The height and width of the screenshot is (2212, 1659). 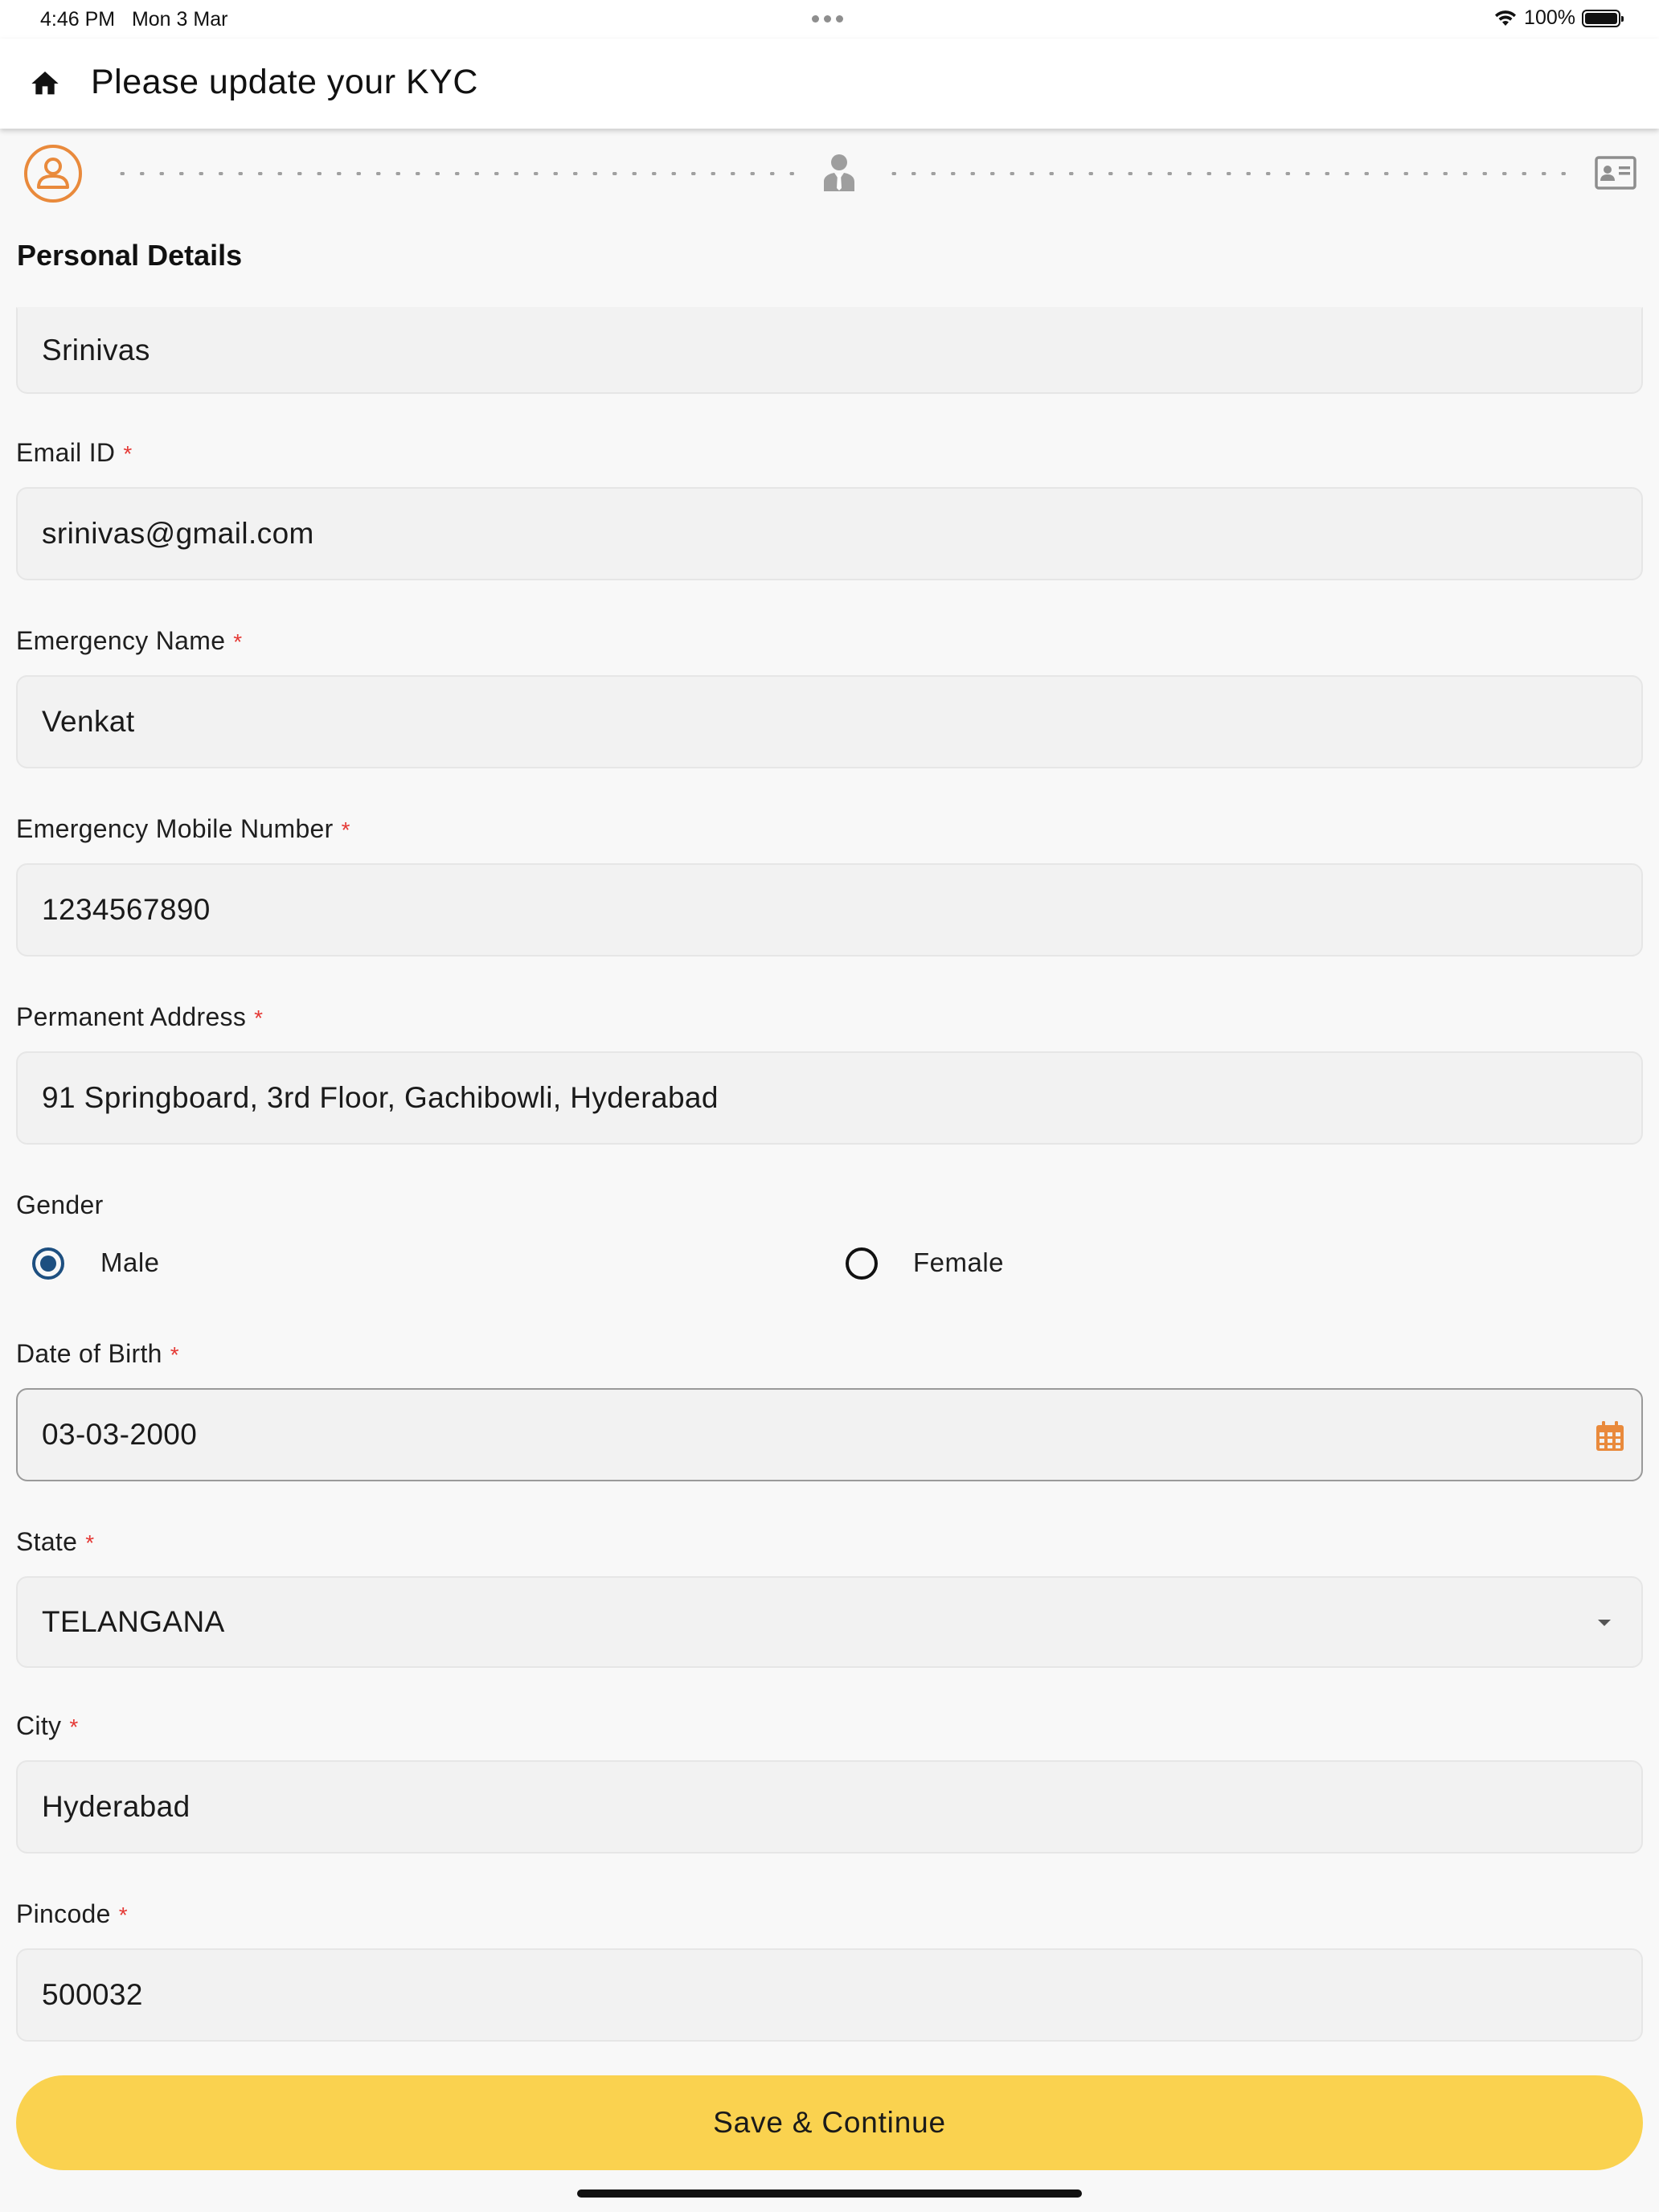 What do you see at coordinates (829, 909) in the screenshot?
I see `emergency-mobile-input: 1234567890` at bounding box center [829, 909].